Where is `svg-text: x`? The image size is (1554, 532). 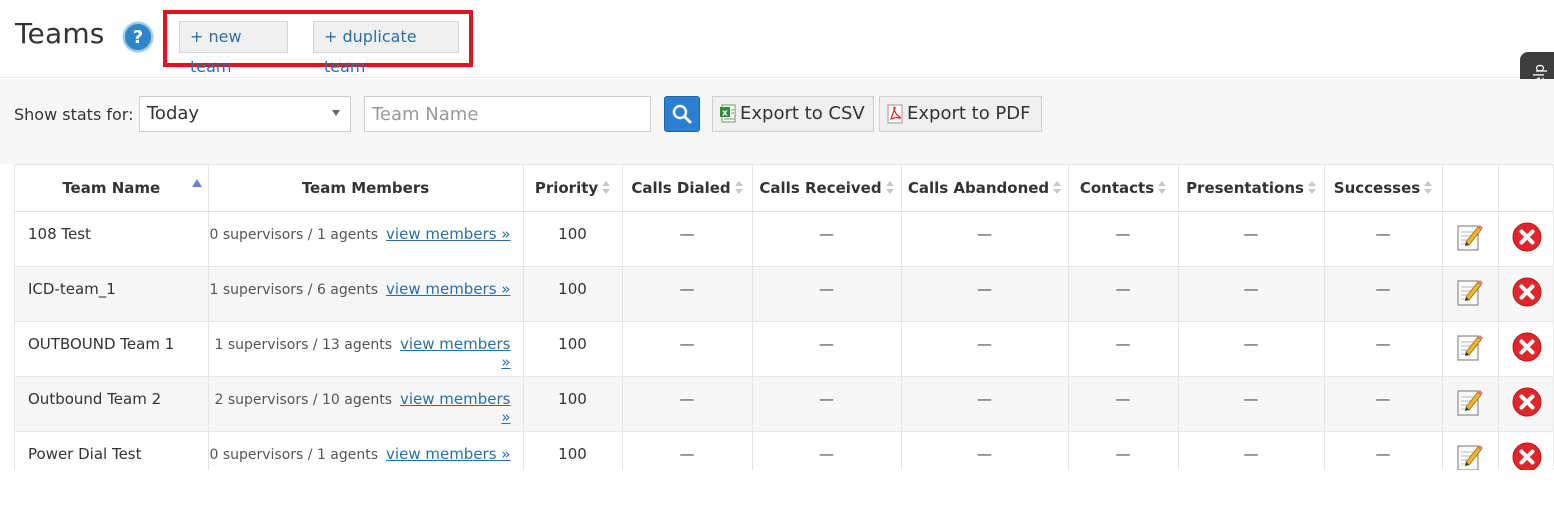
svg-text: x is located at coordinates (725, 114).